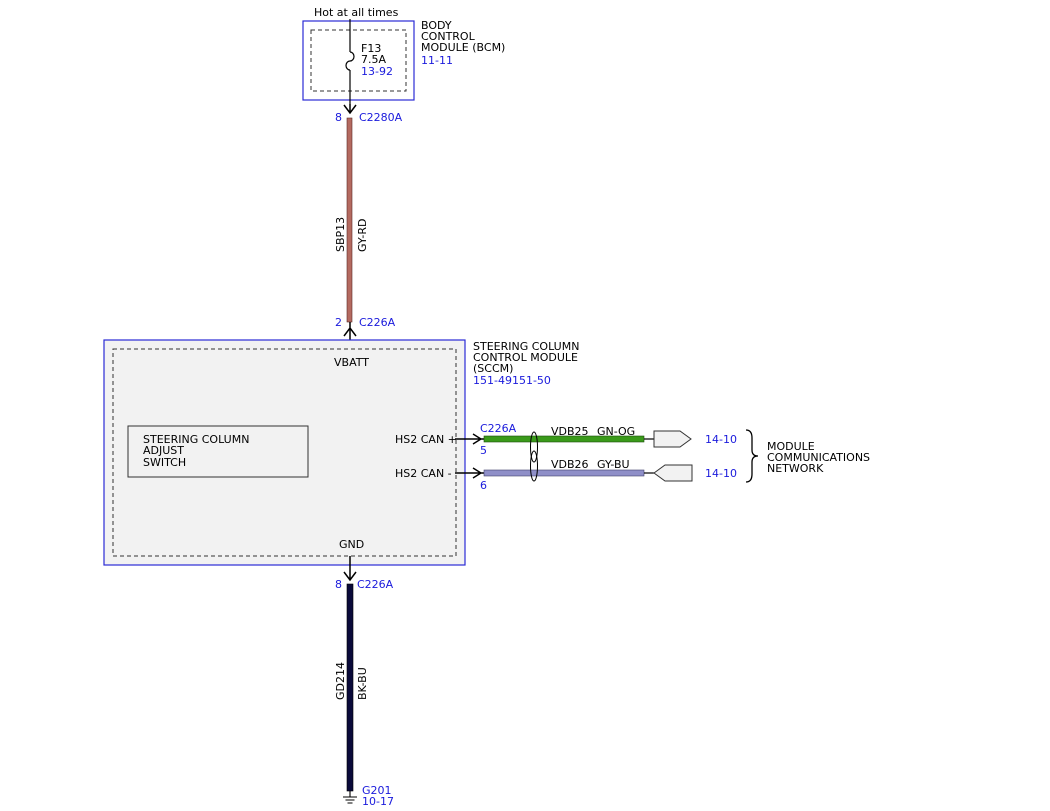 The image size is (1050, 811). What do you see at coordinates (423, 473) in the screenshot?
I see `hs2-can-minus-label: HS2 CAN -` at bounding box center [423, 473].